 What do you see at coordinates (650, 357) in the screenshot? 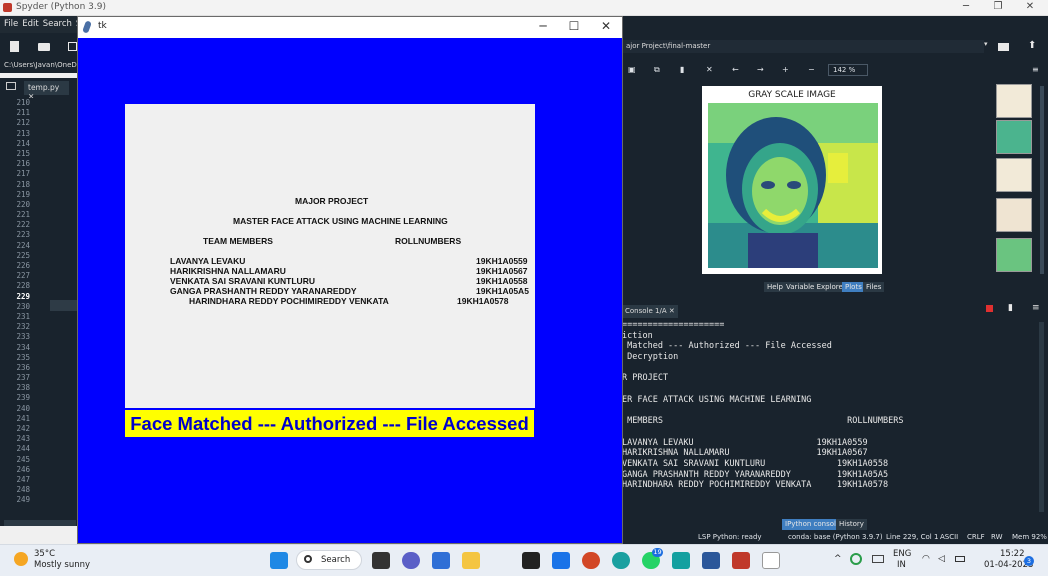
I see `console-line: Decryption` at bounding box center [650, 357].